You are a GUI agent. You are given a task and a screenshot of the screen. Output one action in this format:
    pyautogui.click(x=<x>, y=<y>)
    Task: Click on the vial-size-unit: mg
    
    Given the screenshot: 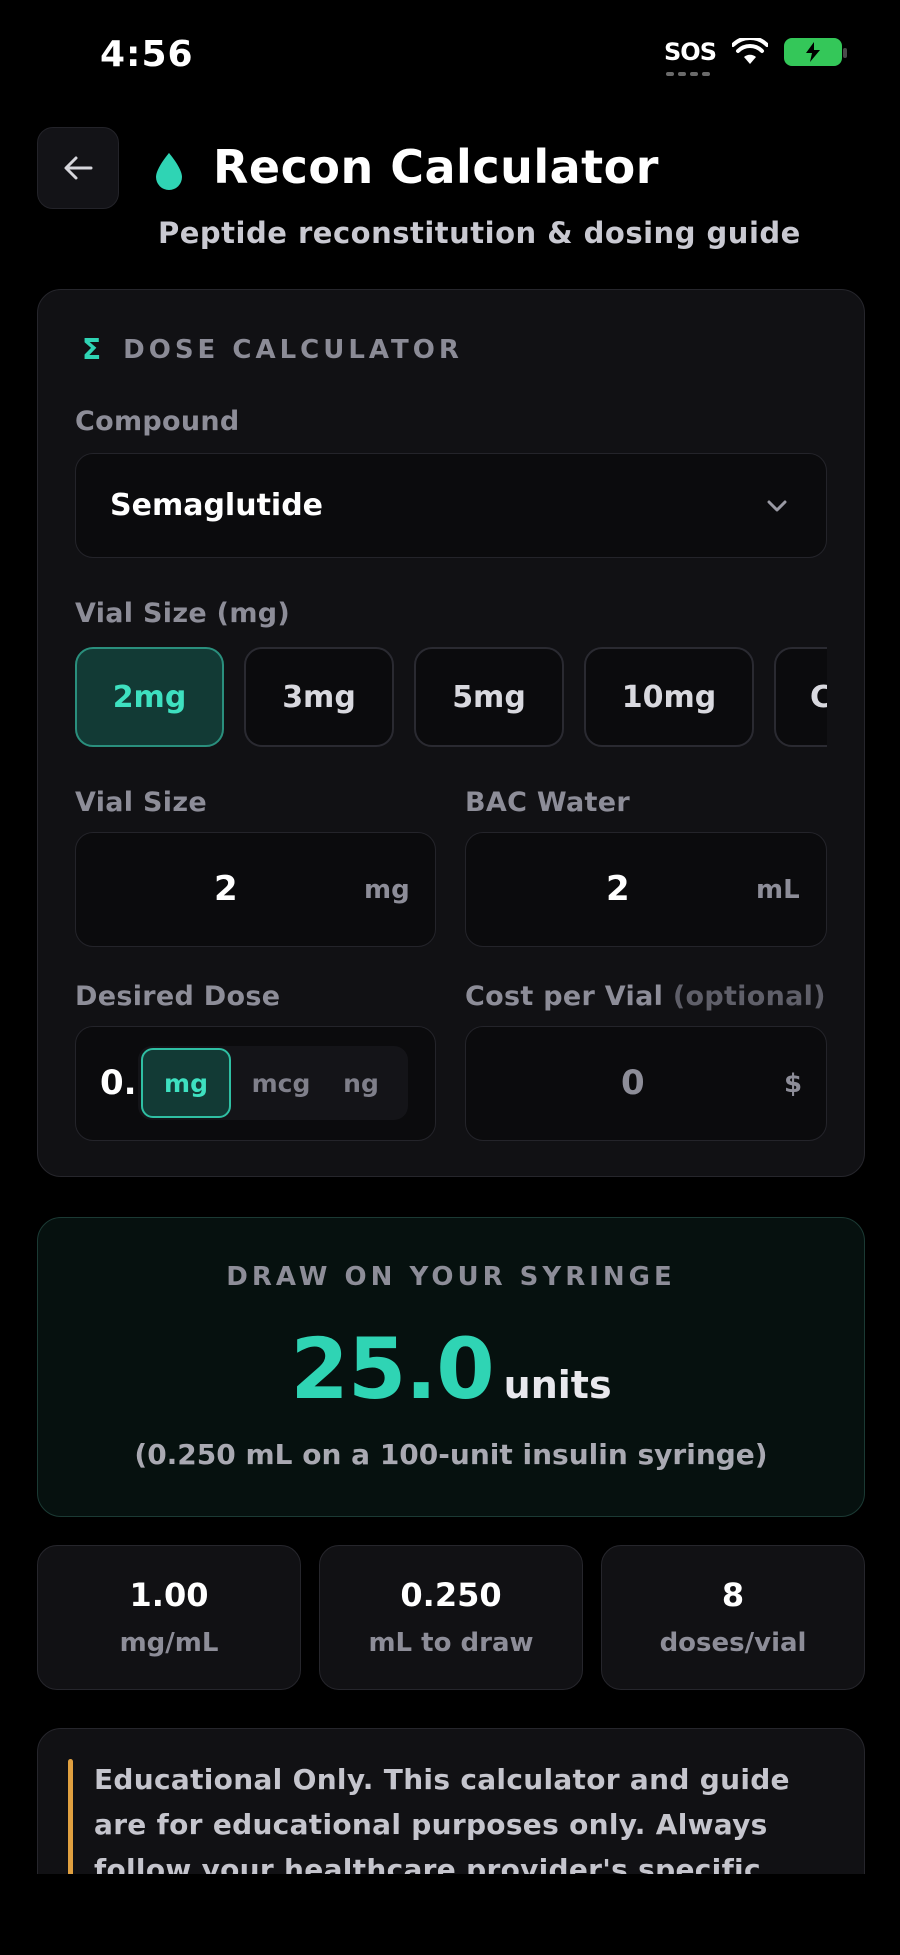 What is the action you would take?
    pyautogui.click(x=387, y=890)
    